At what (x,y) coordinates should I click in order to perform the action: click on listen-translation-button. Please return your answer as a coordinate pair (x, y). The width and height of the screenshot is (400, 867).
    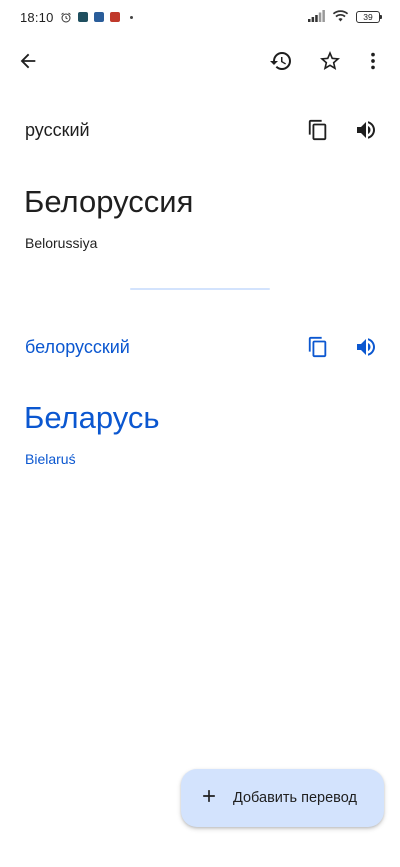
    Looking at the image, I should click on (366, 347).